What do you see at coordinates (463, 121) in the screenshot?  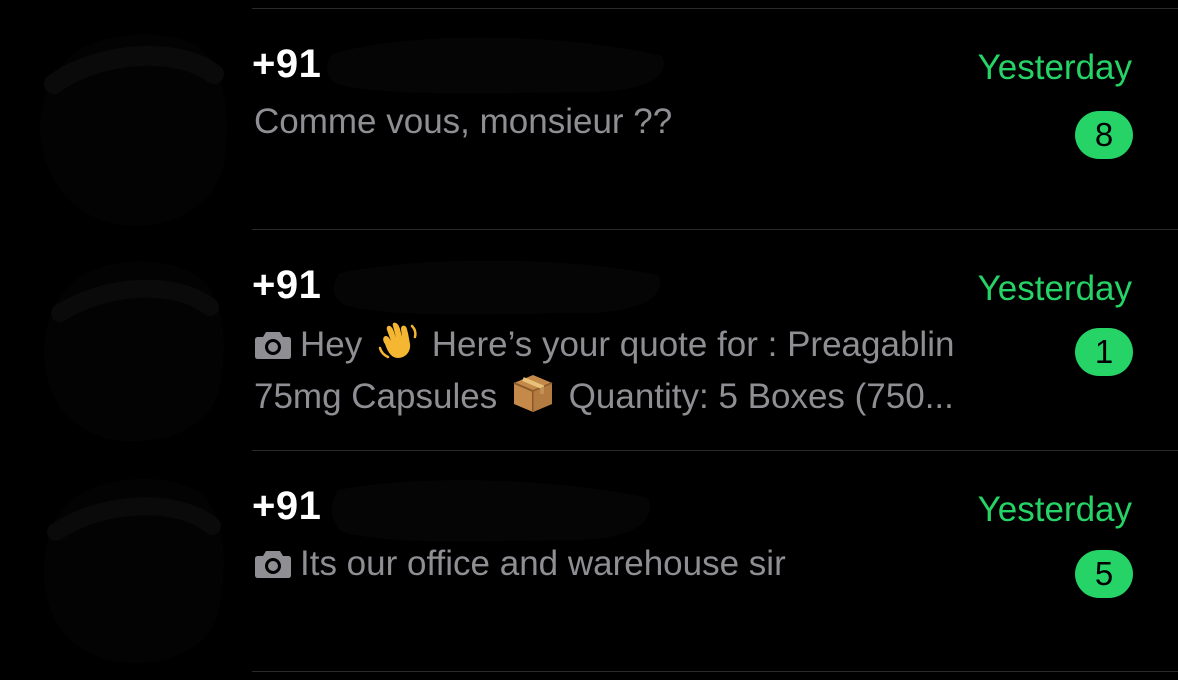 I see `preview-text: Comme vous, monsieur ??` at bounding box center [463, 121].